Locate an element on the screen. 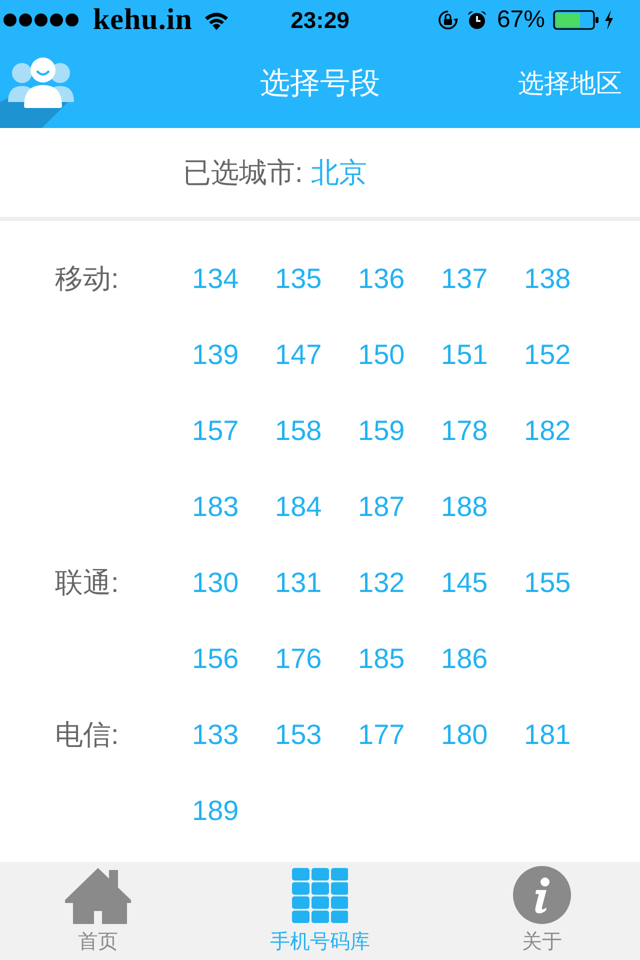 The height and width of the screenshot is (960, 640). prefix-link: 137 is located at coordinates (464, 279).